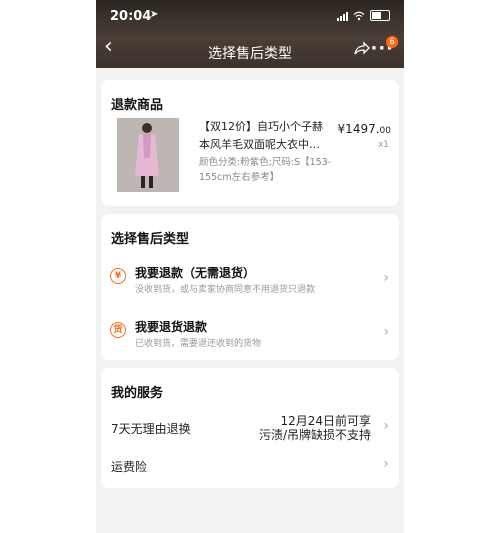  I want to click on location-arrow-icon: ➤, so click(154, 14).